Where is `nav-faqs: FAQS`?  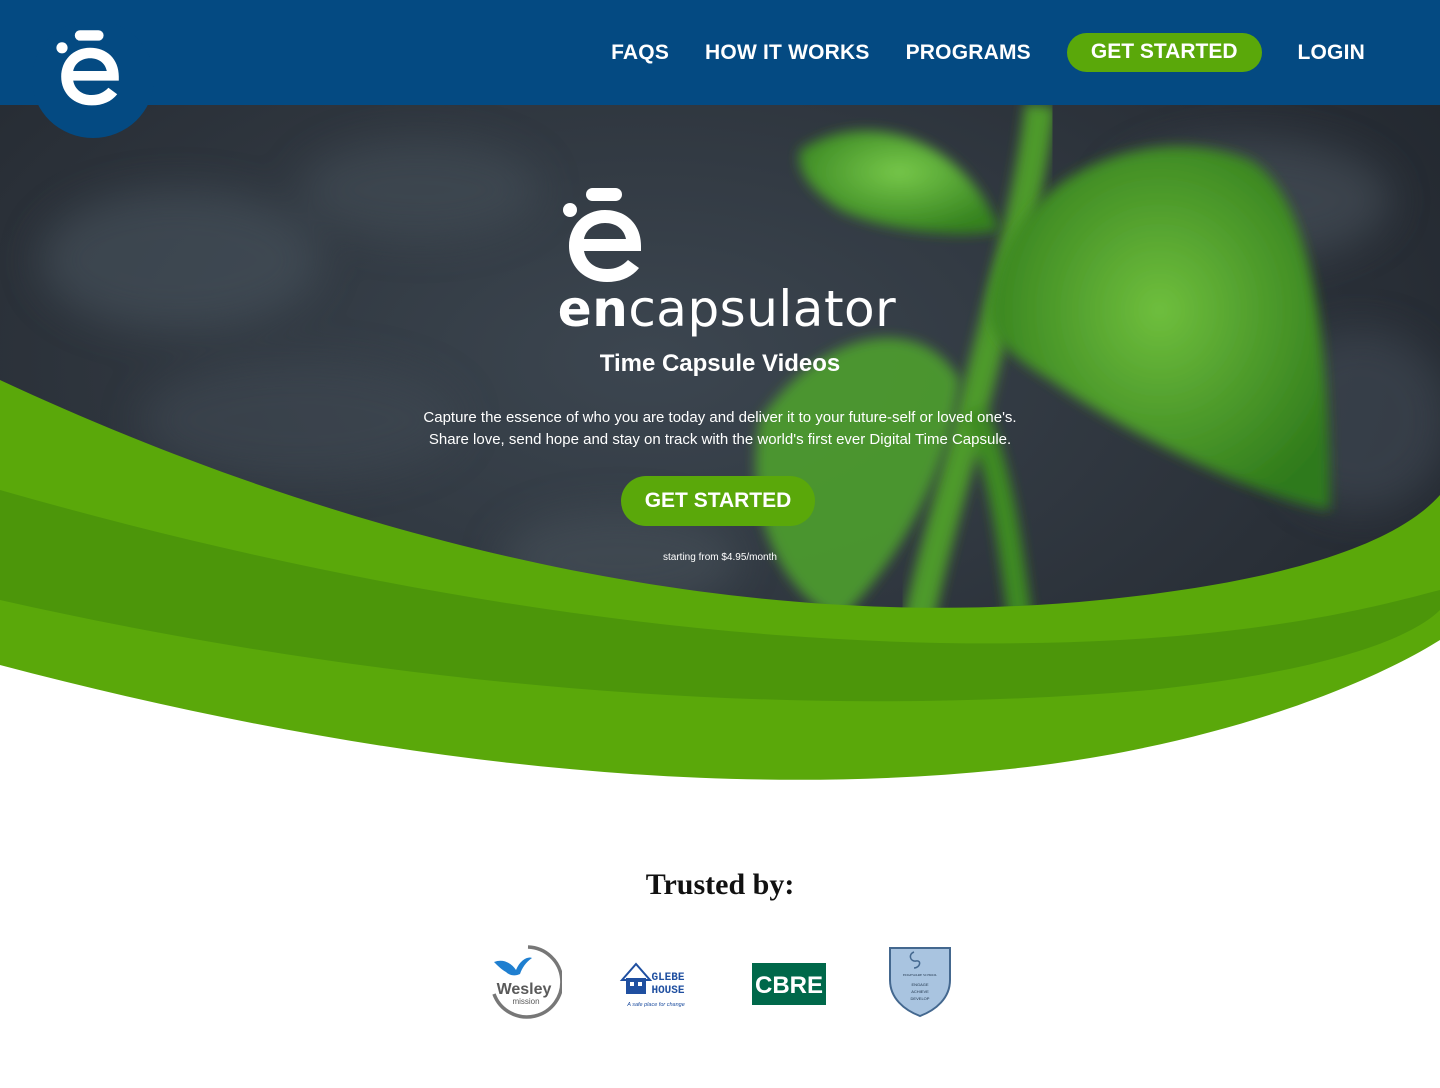
nav-faqs: FAQS is located at coordinates (640, 53).